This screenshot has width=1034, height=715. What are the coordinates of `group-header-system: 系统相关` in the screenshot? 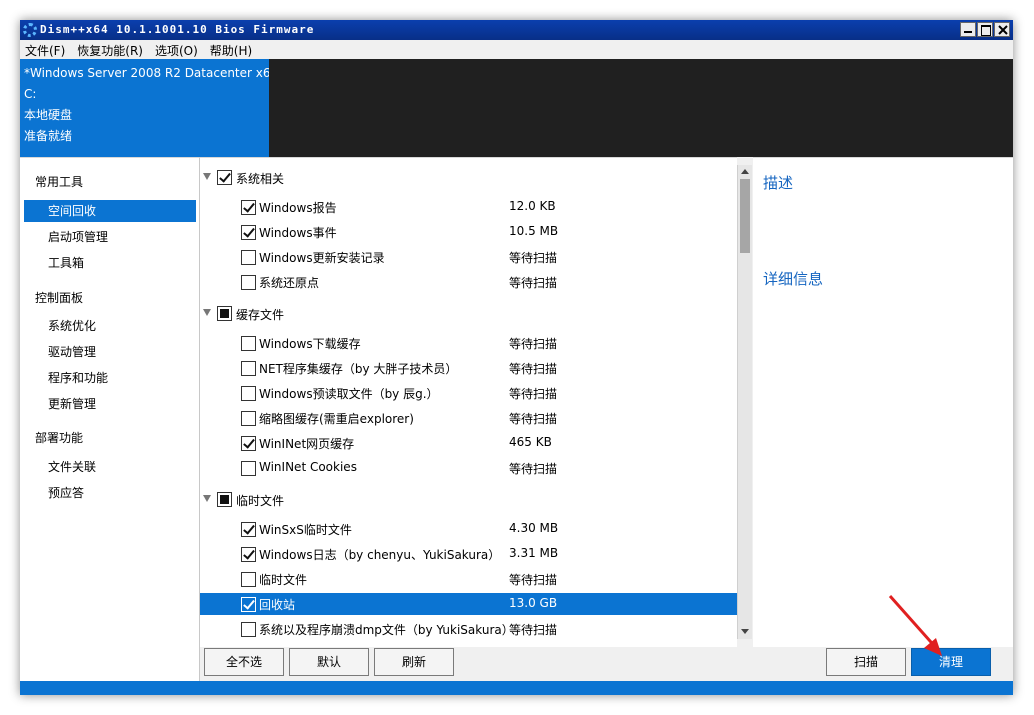 It's located at (468, 178).